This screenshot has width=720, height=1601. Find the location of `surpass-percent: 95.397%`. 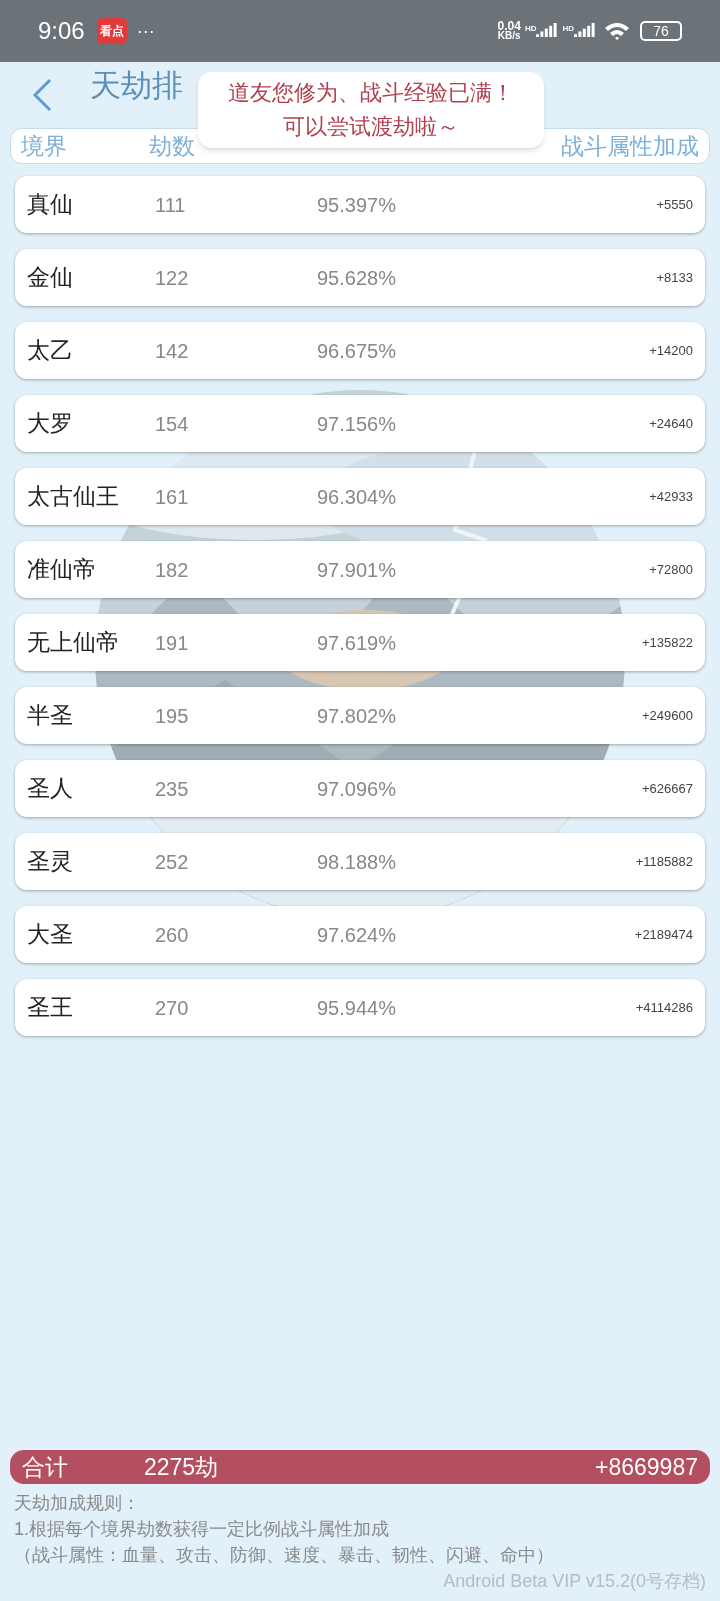

surpass-percent: 95.397% is located at coordinates (356, 205).